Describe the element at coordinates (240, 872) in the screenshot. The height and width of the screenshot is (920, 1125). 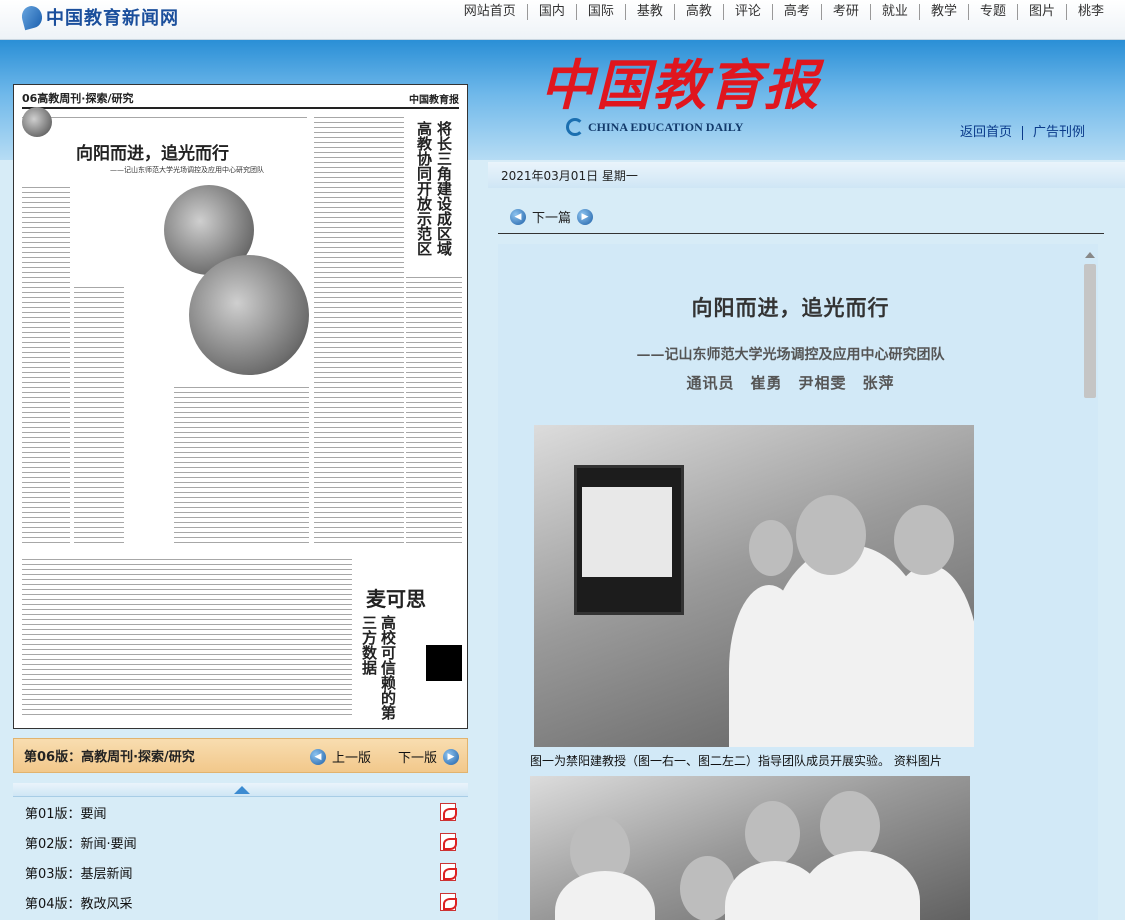
I see `edition-item: 第03版：基层新闻` at that location.